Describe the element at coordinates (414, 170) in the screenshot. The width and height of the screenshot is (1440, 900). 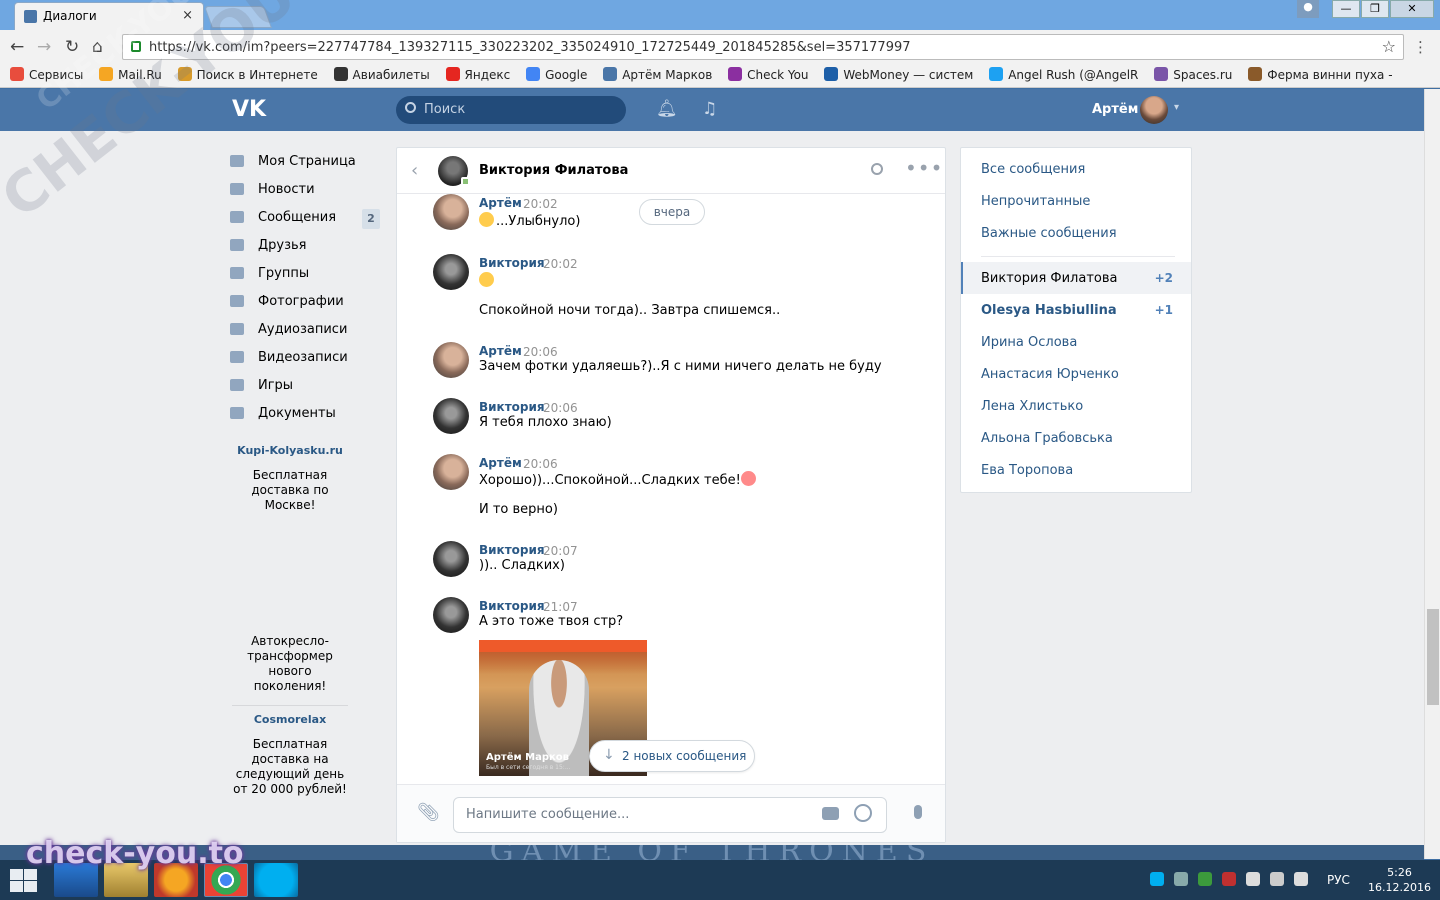
I see `chevron-left-icon: ‹` at that location.